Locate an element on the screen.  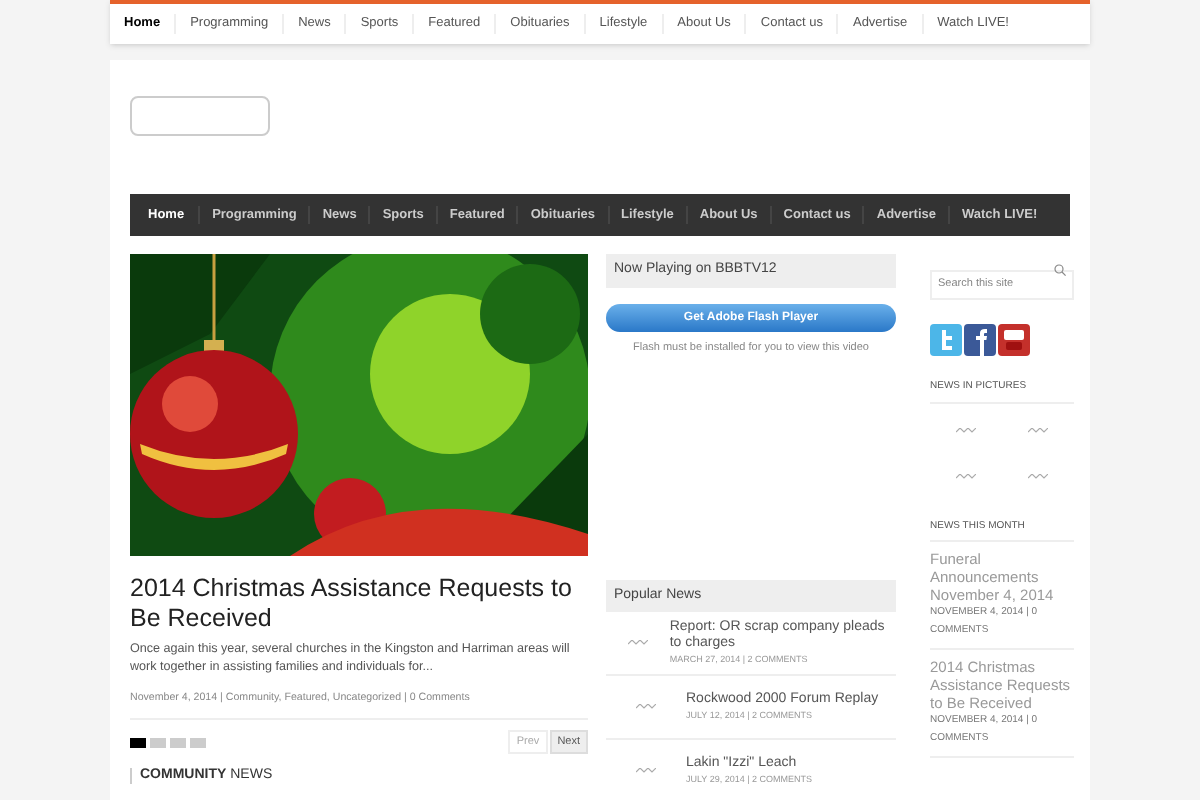
youtube-icon is located at coordinates (1014, 340).